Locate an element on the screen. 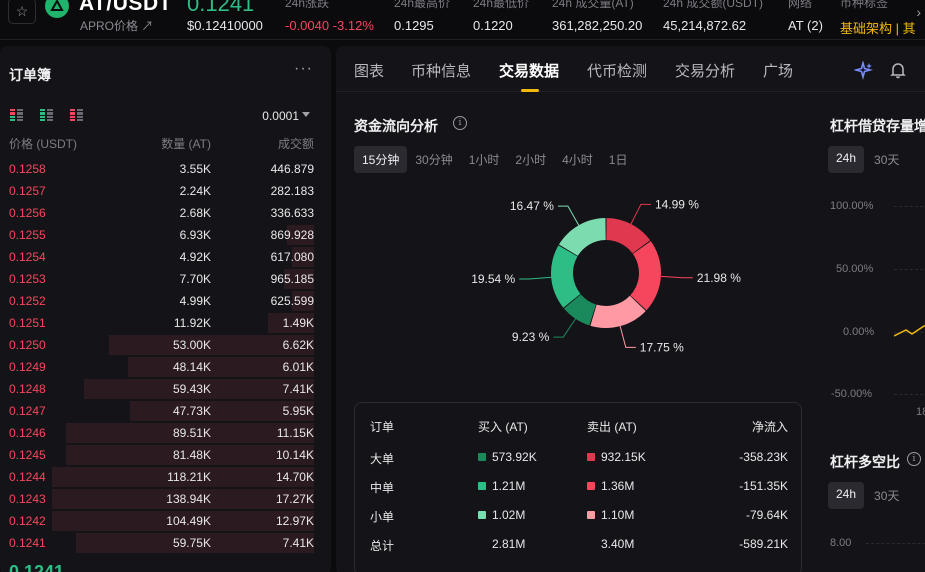  interval-4h: 4小时 is located at coordinates (577, 159).